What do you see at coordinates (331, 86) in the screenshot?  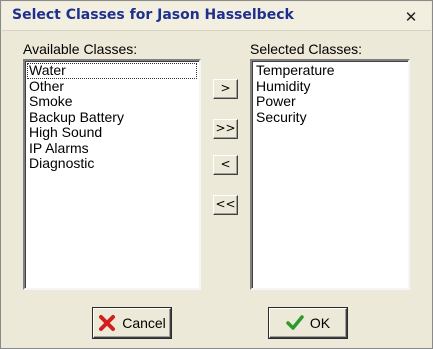 I see `selected-class-item: Humidity` at bounding box center [331, 86].